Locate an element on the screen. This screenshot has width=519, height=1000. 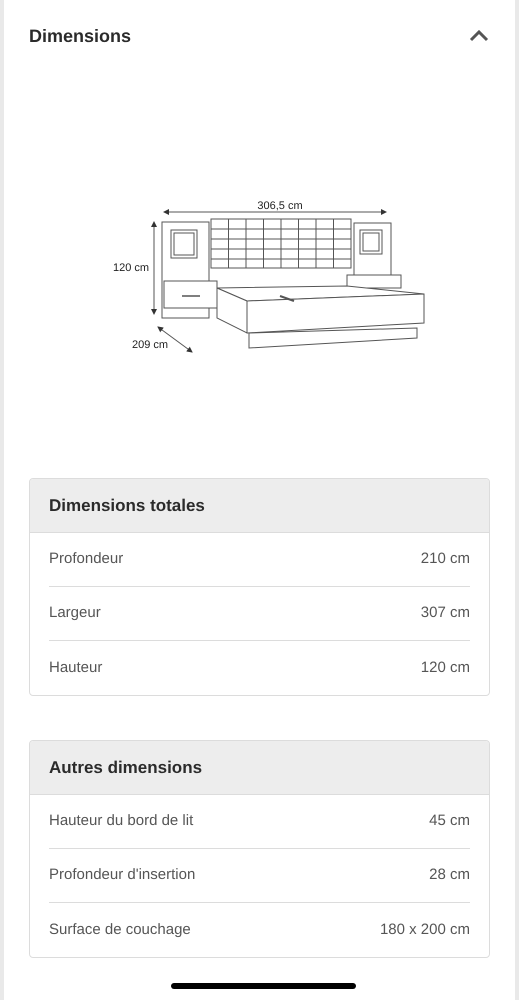
row-label: Hauteur du bord de lit is located at coordinates (121, 821).